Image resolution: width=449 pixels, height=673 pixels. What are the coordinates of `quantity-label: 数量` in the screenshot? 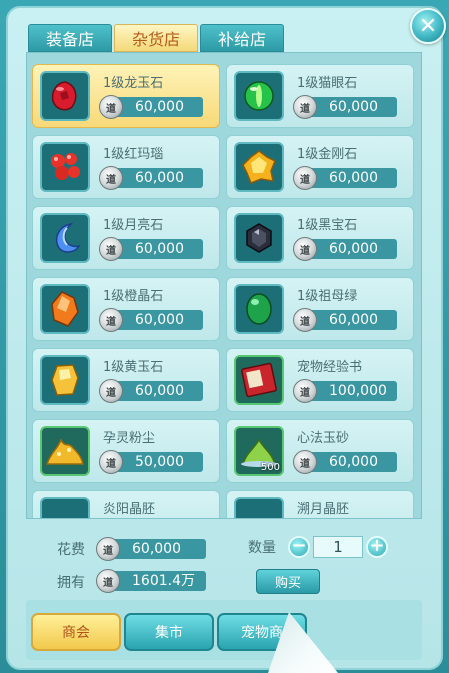 It's located at (262, 548).